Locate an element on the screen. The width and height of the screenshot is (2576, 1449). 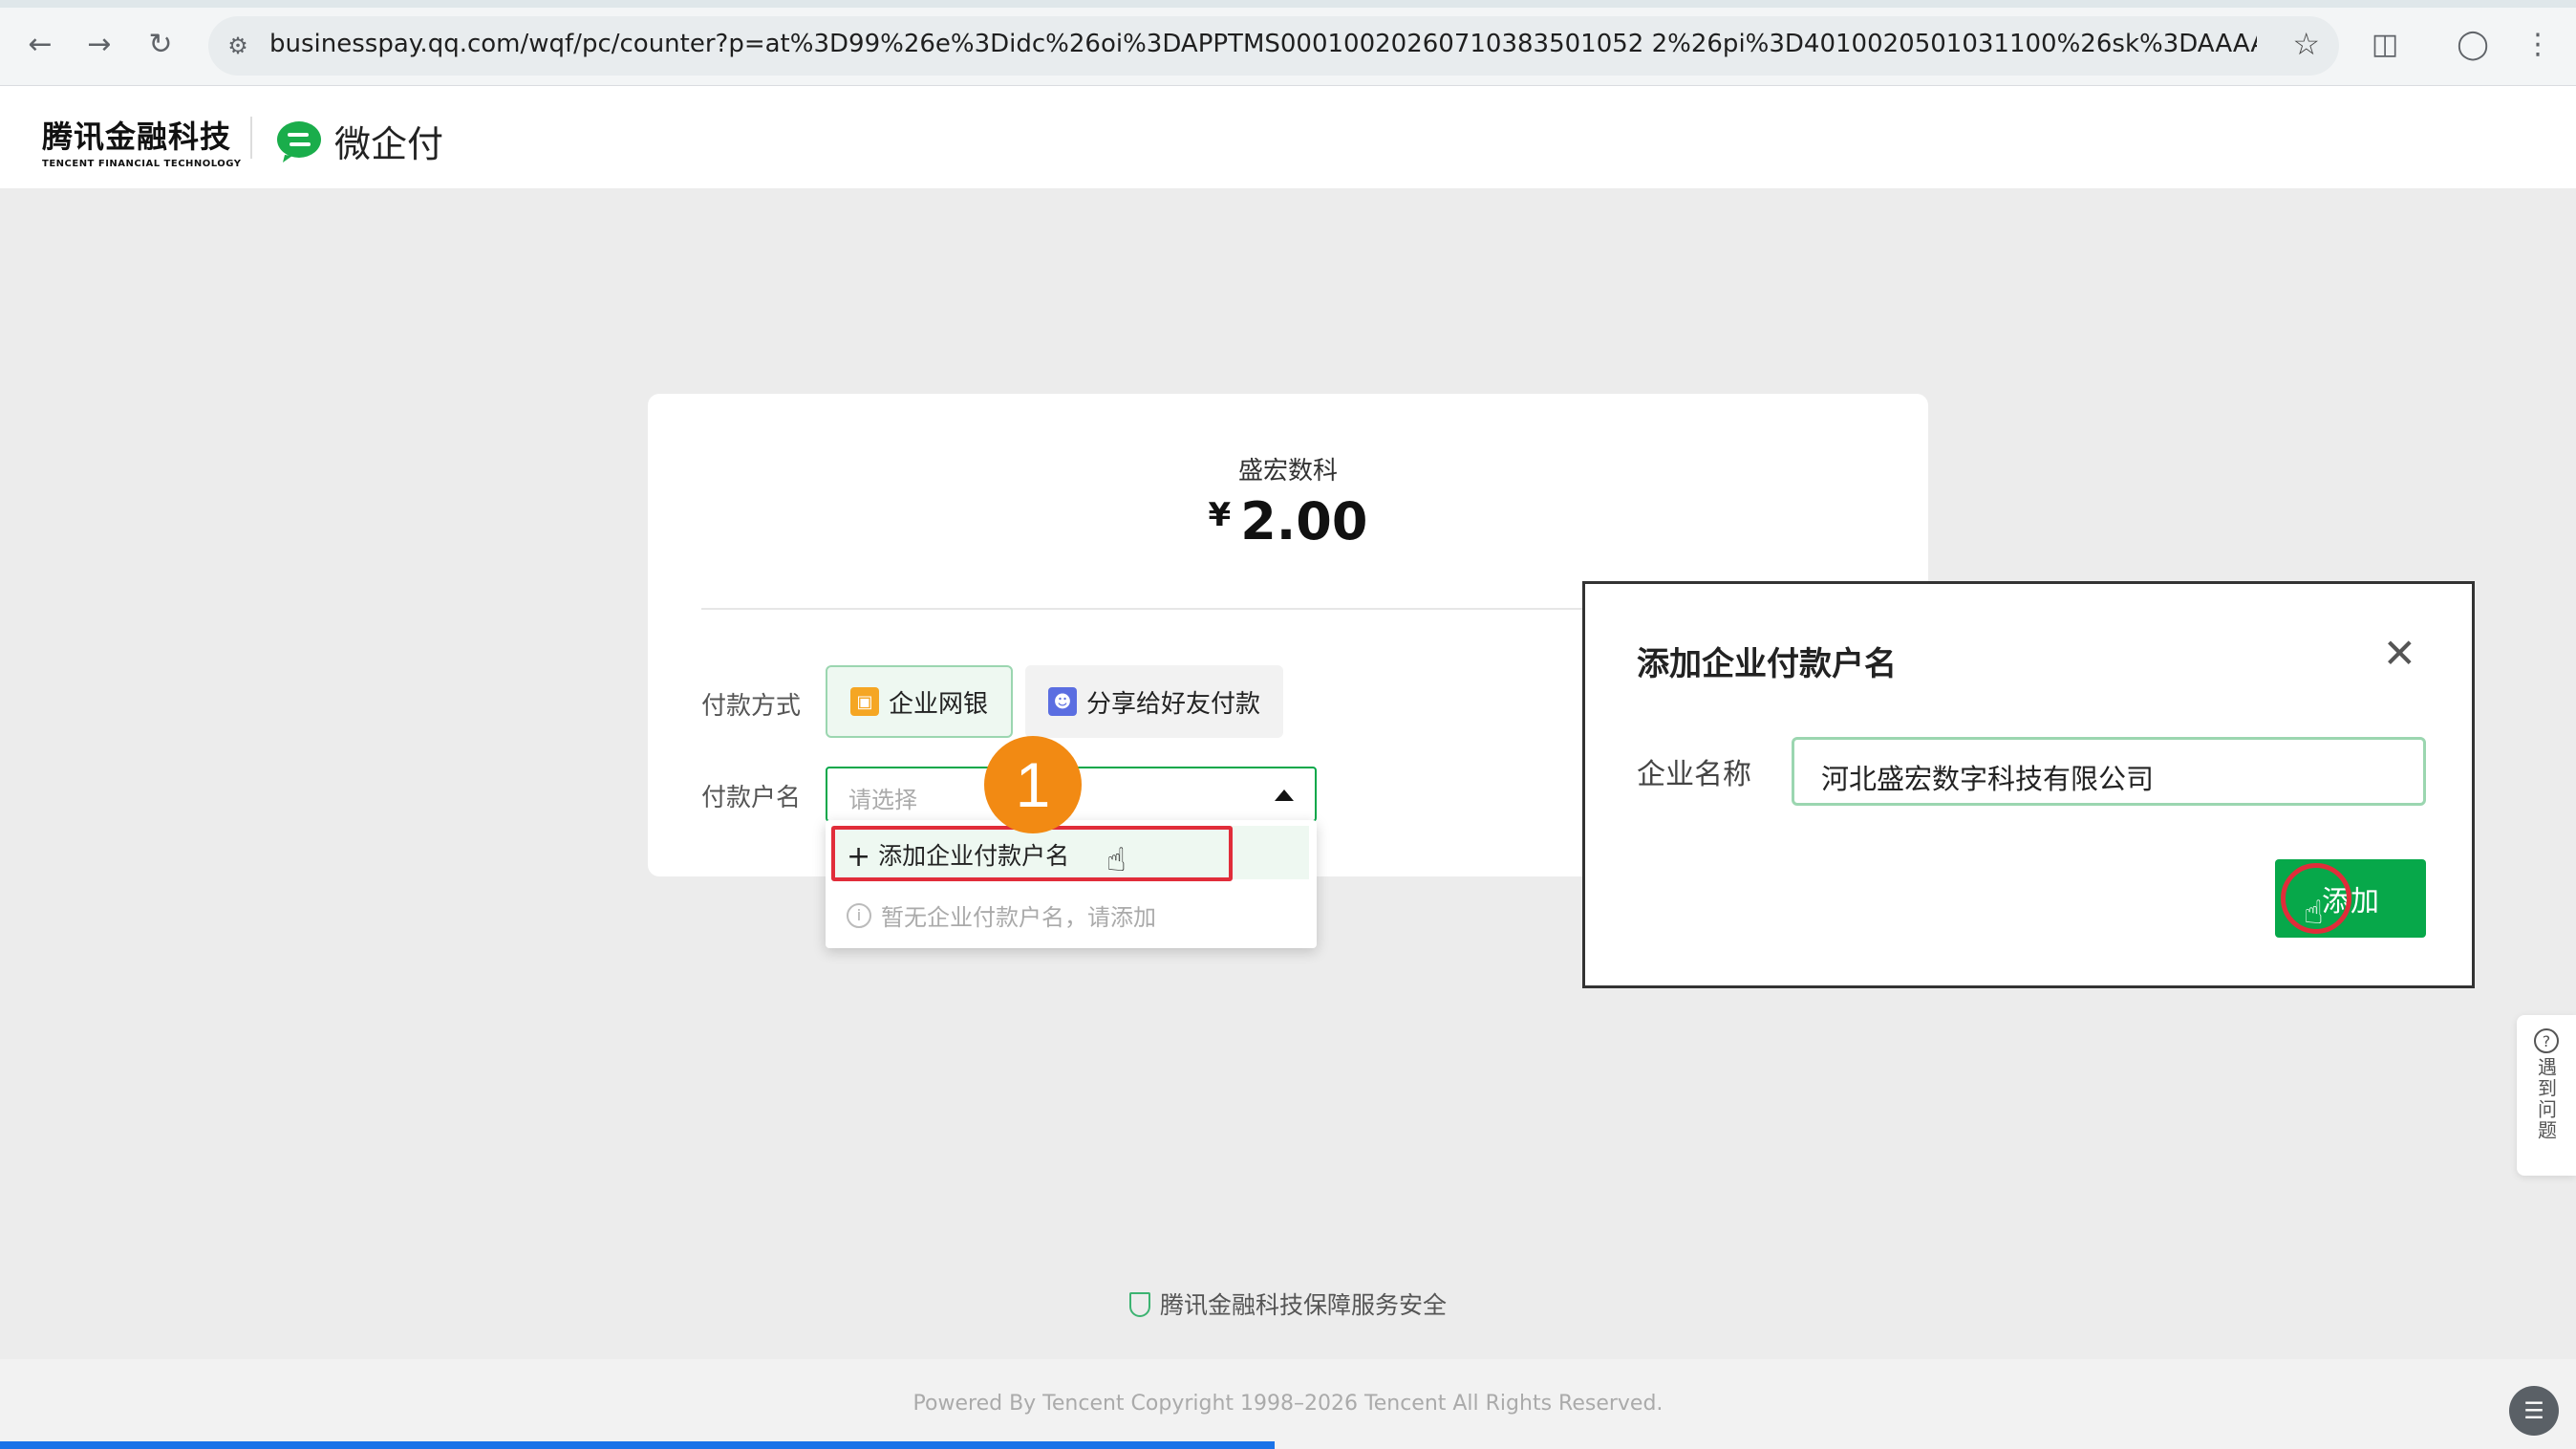
help-widget: ? 遇到问题 is located at coordinates (2546, 1095).